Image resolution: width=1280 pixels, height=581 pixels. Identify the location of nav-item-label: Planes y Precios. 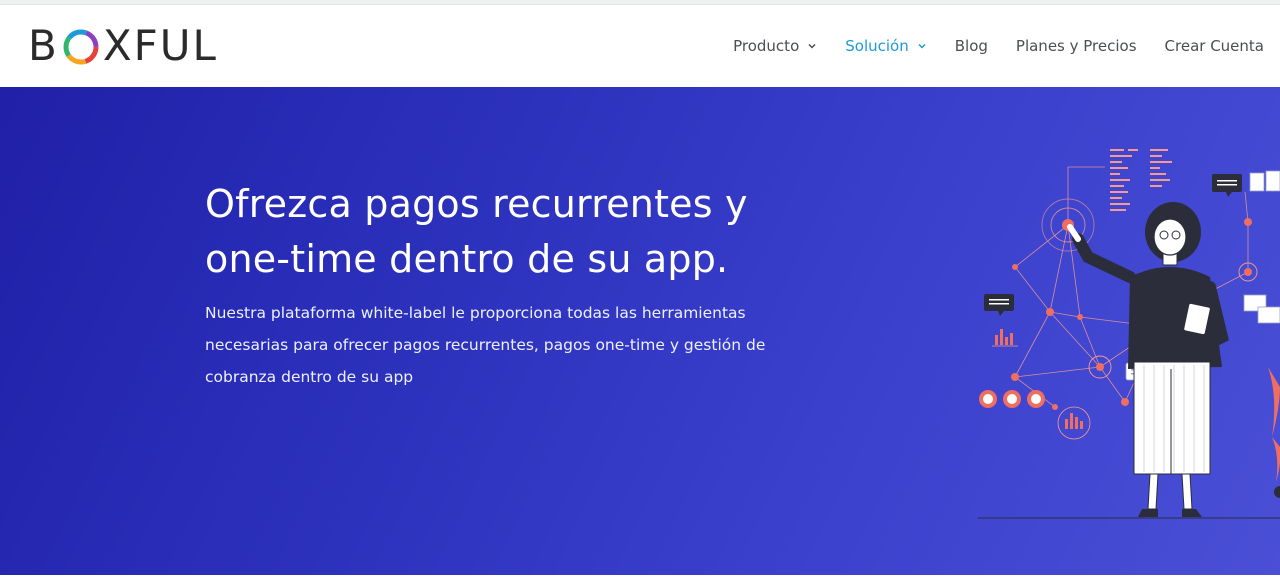
(1076, 46).